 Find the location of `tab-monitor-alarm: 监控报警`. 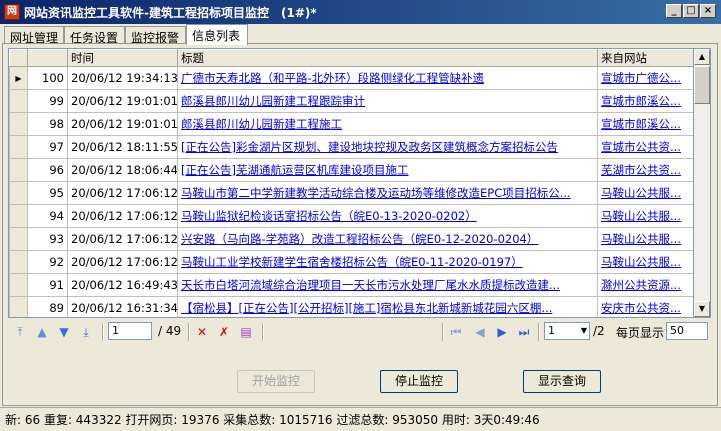

tab-monitor-alarm: 监控报警 is located at coordinates (155, 35).